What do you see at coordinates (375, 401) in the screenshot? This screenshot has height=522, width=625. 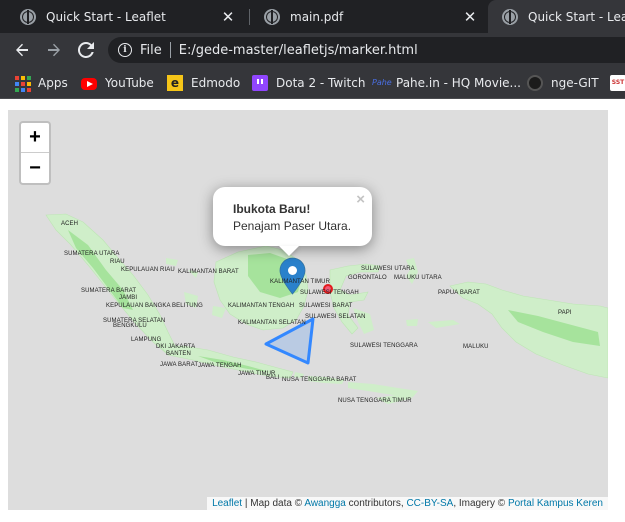 I see `map-label: NUSA TENGGARA TIMUR` at bounding box center [375, 401].